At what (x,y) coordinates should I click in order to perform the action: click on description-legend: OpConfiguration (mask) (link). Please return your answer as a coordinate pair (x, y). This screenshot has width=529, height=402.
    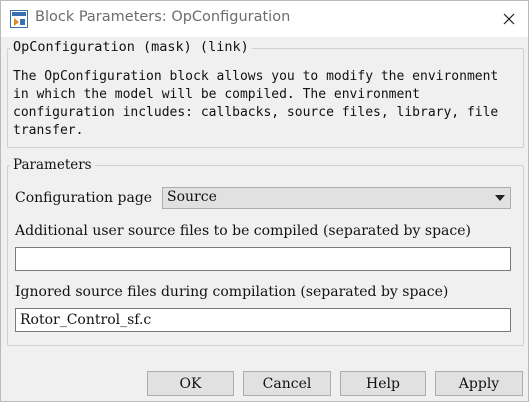
    Looking at the image, I should click on (131, 47).